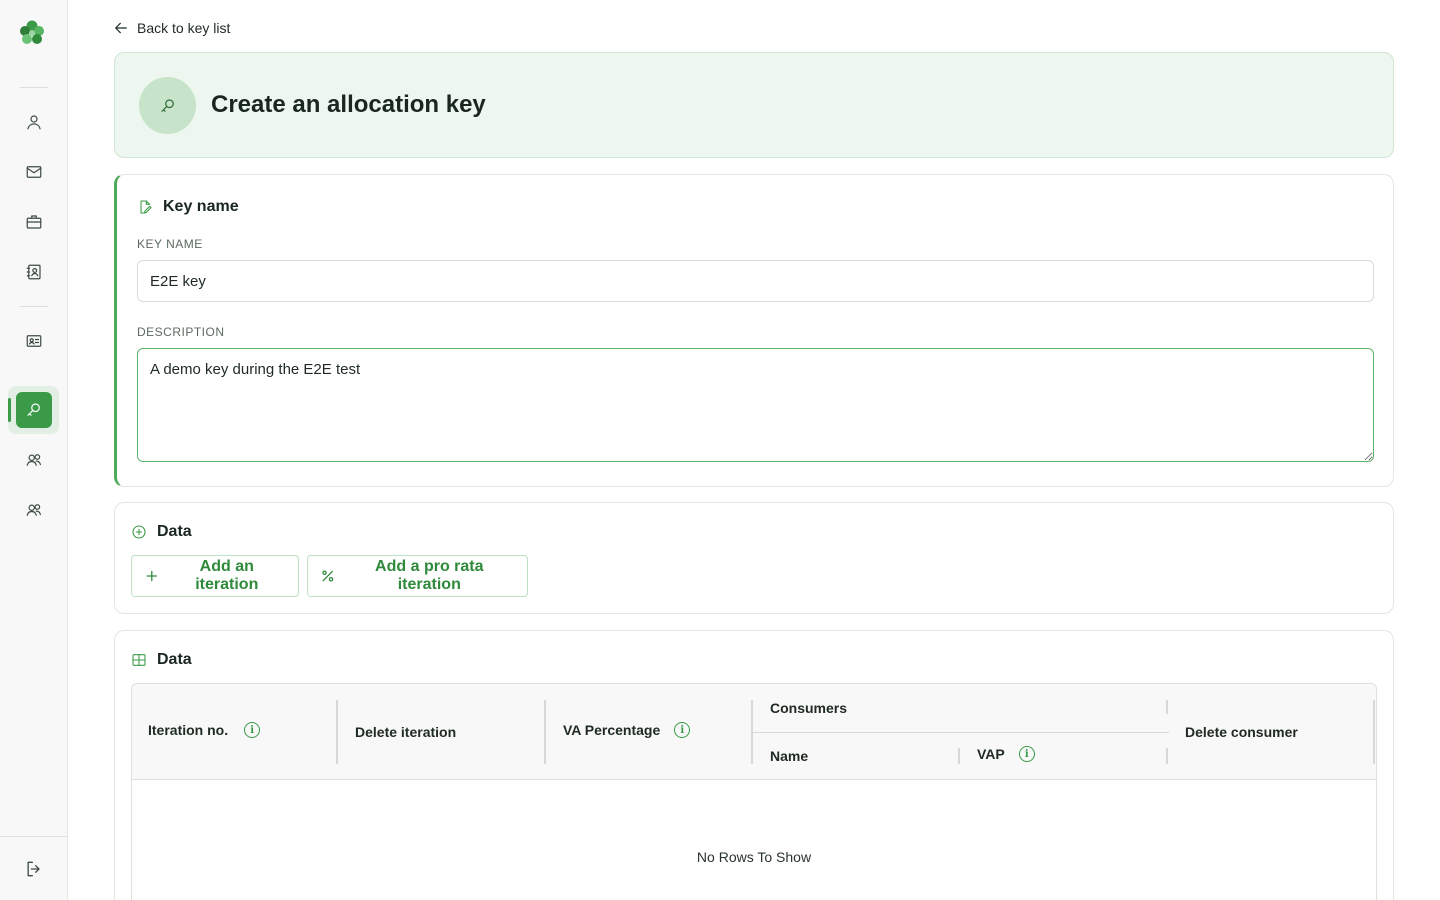 This screenshot has height=900, width=1440. I want to click on sidebar-item-users, so click(34, 122).